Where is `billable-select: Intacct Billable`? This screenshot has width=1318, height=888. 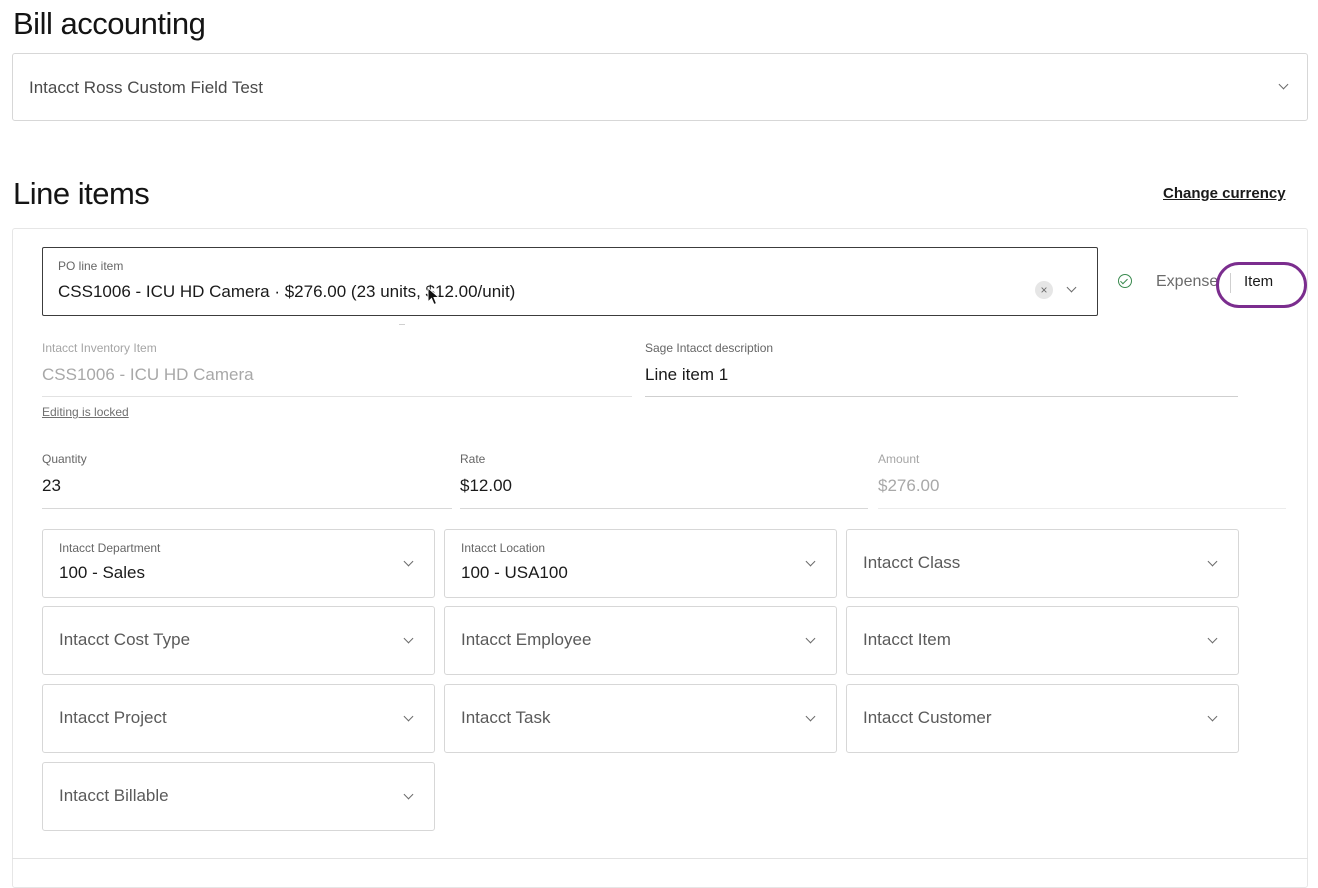
billable-select: Intacct Billable is located at coordinates (238, 796).